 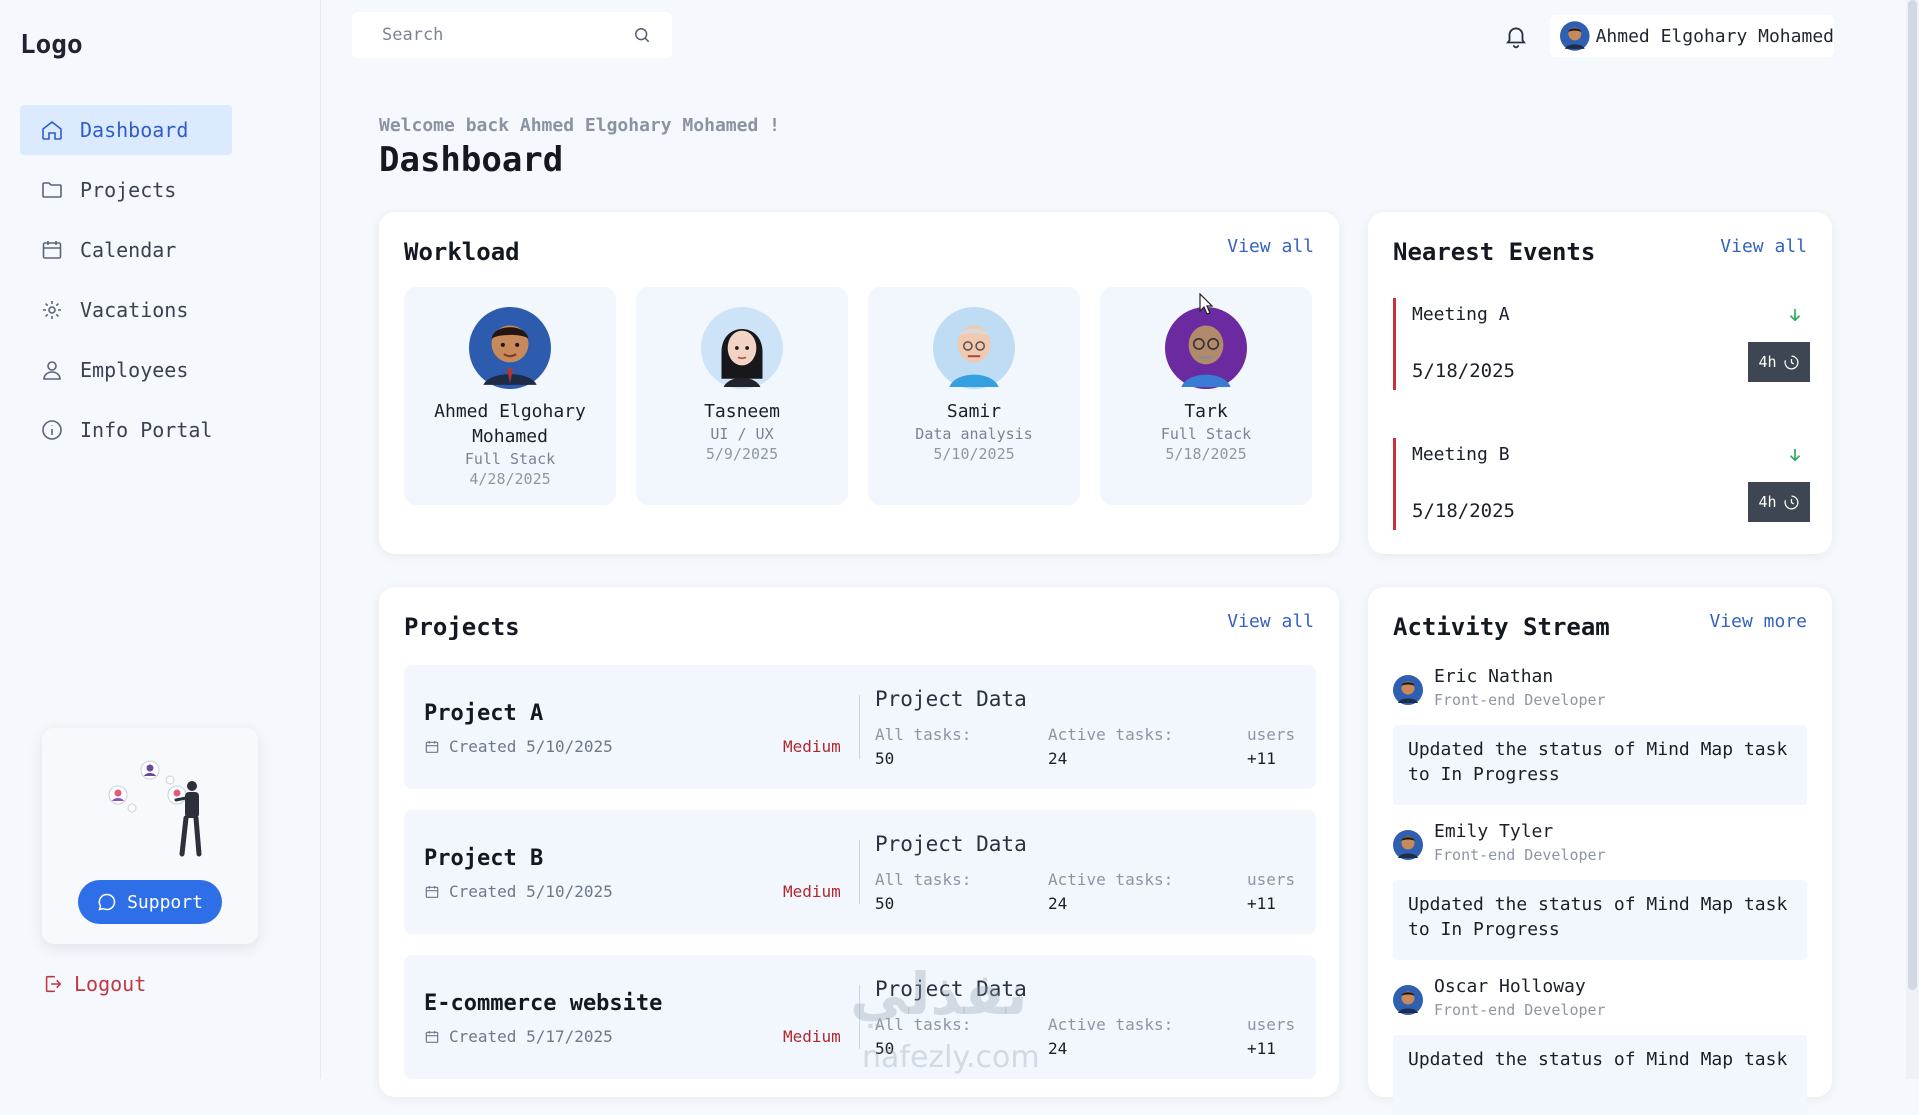 What do you see at coordinates (510, 459) in the screenshot?
I see `member-role: Full Stack` at bounding box center [510, 459].